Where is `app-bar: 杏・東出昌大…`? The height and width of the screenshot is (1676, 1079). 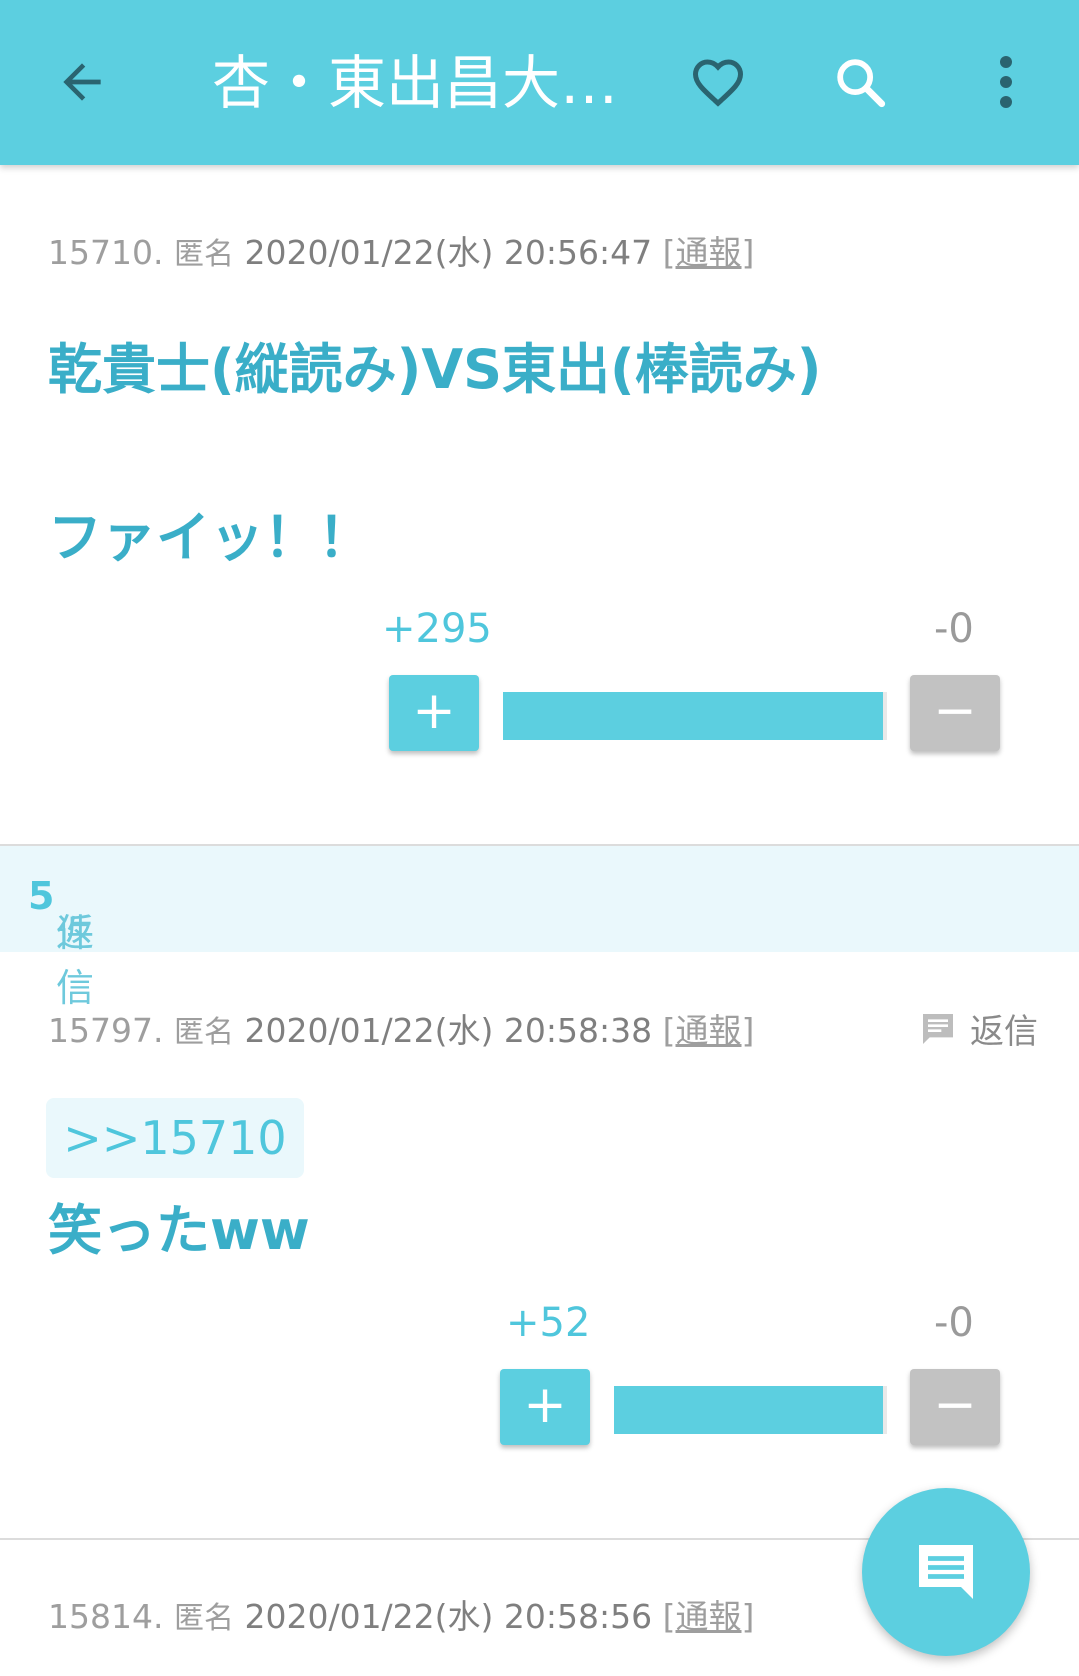
app-bar: 杏・東出昌大… is located at coordinates (539, 82).